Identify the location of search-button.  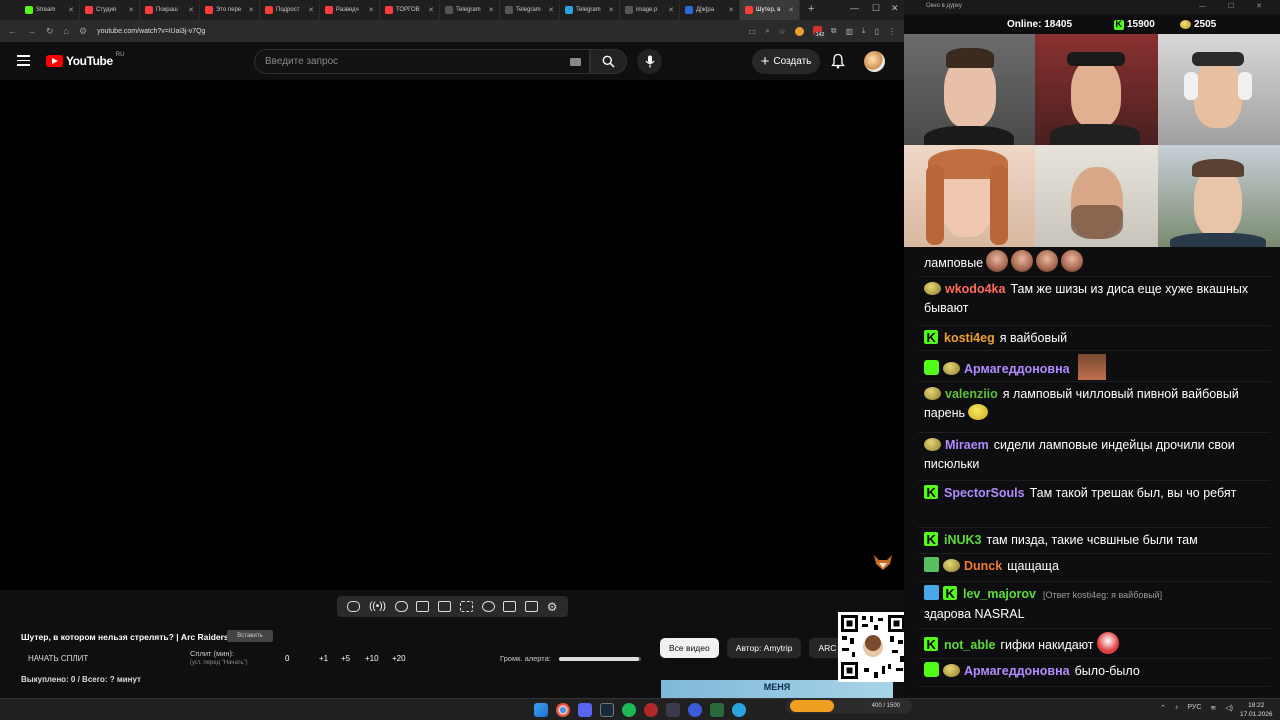
(608, 61).